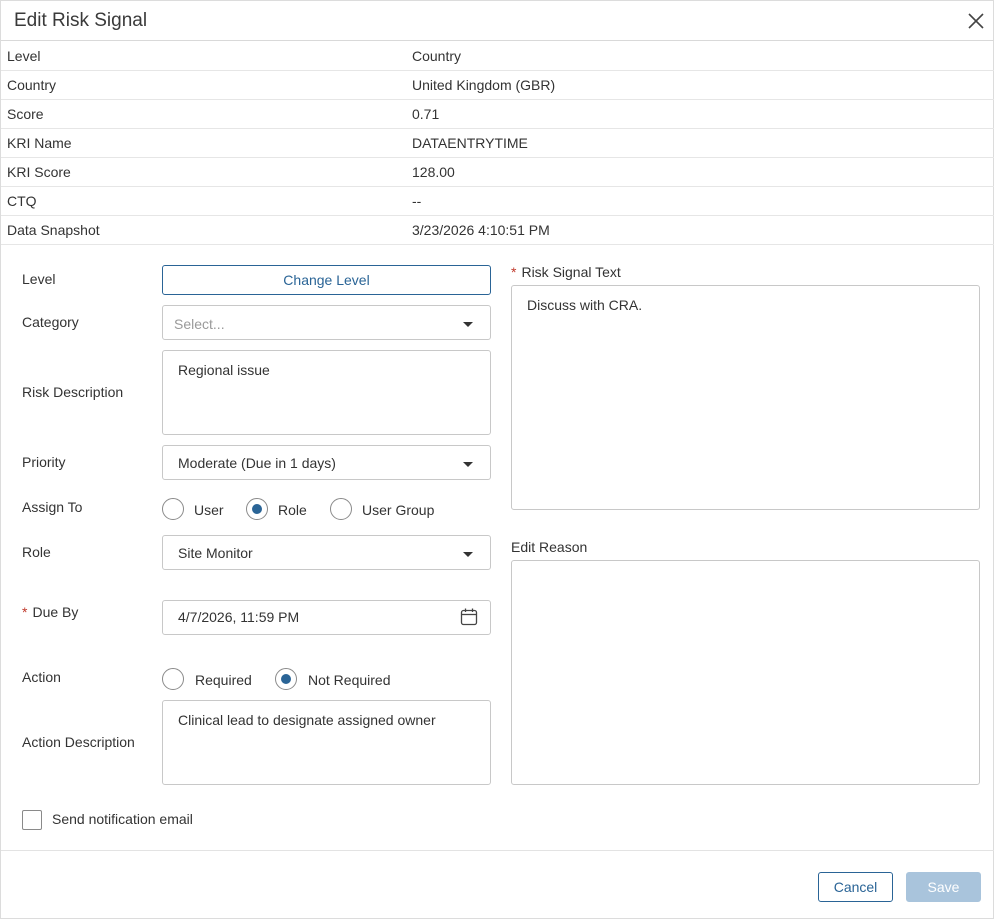 This screenshot has height=919, width=994. What do you see at coordinates (469, 617) in the screenshot?
I see `calendar-icon` at bounding box center [469, 617].